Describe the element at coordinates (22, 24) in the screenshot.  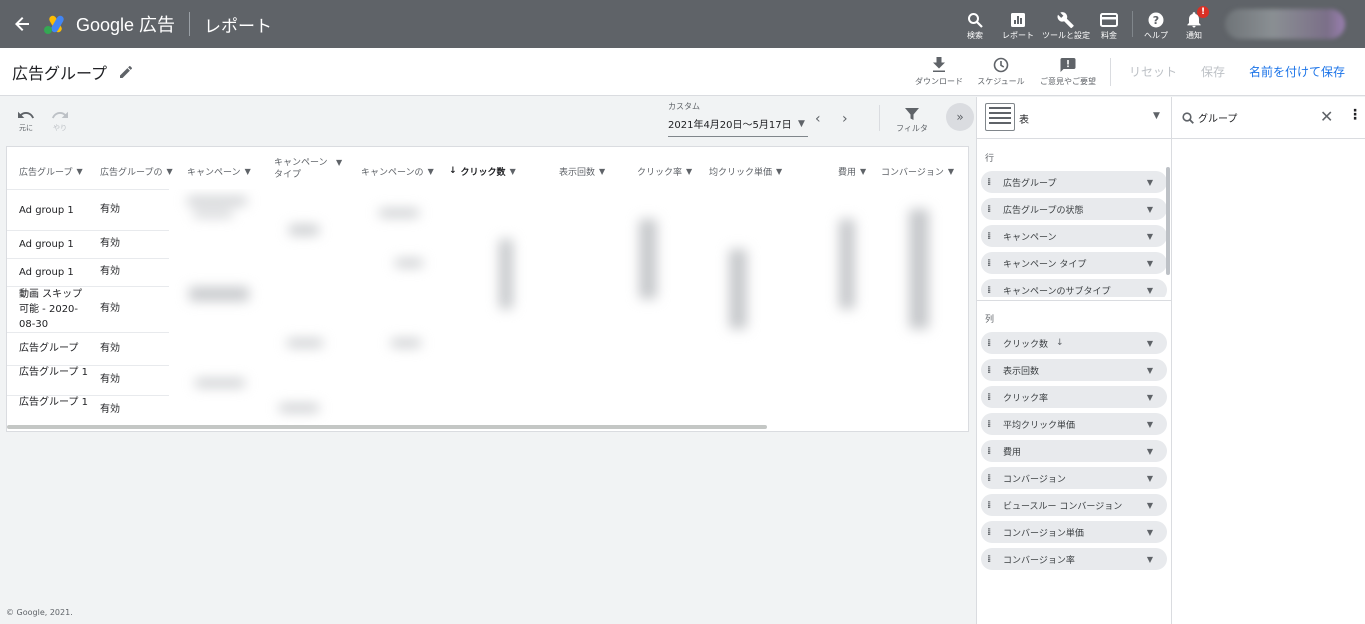
I see `back-arrow-icon` at that location.